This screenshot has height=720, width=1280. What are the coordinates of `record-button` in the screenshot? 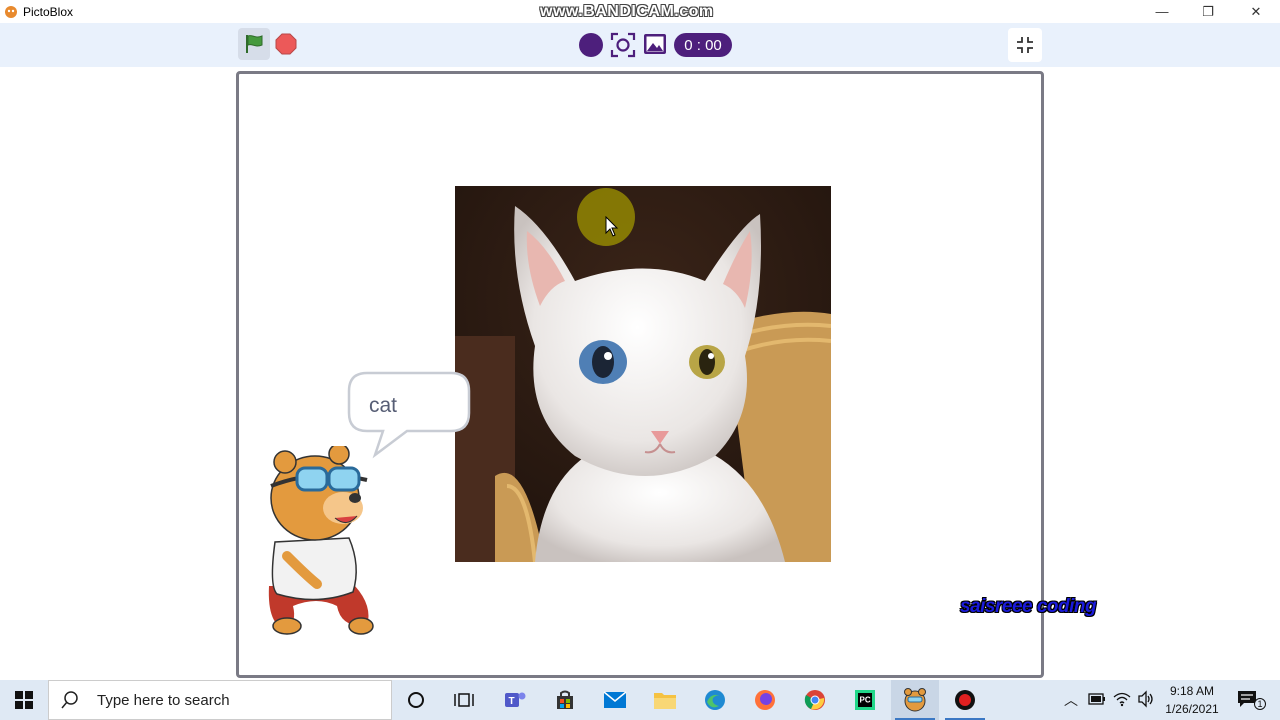 It's located at (591, 45).